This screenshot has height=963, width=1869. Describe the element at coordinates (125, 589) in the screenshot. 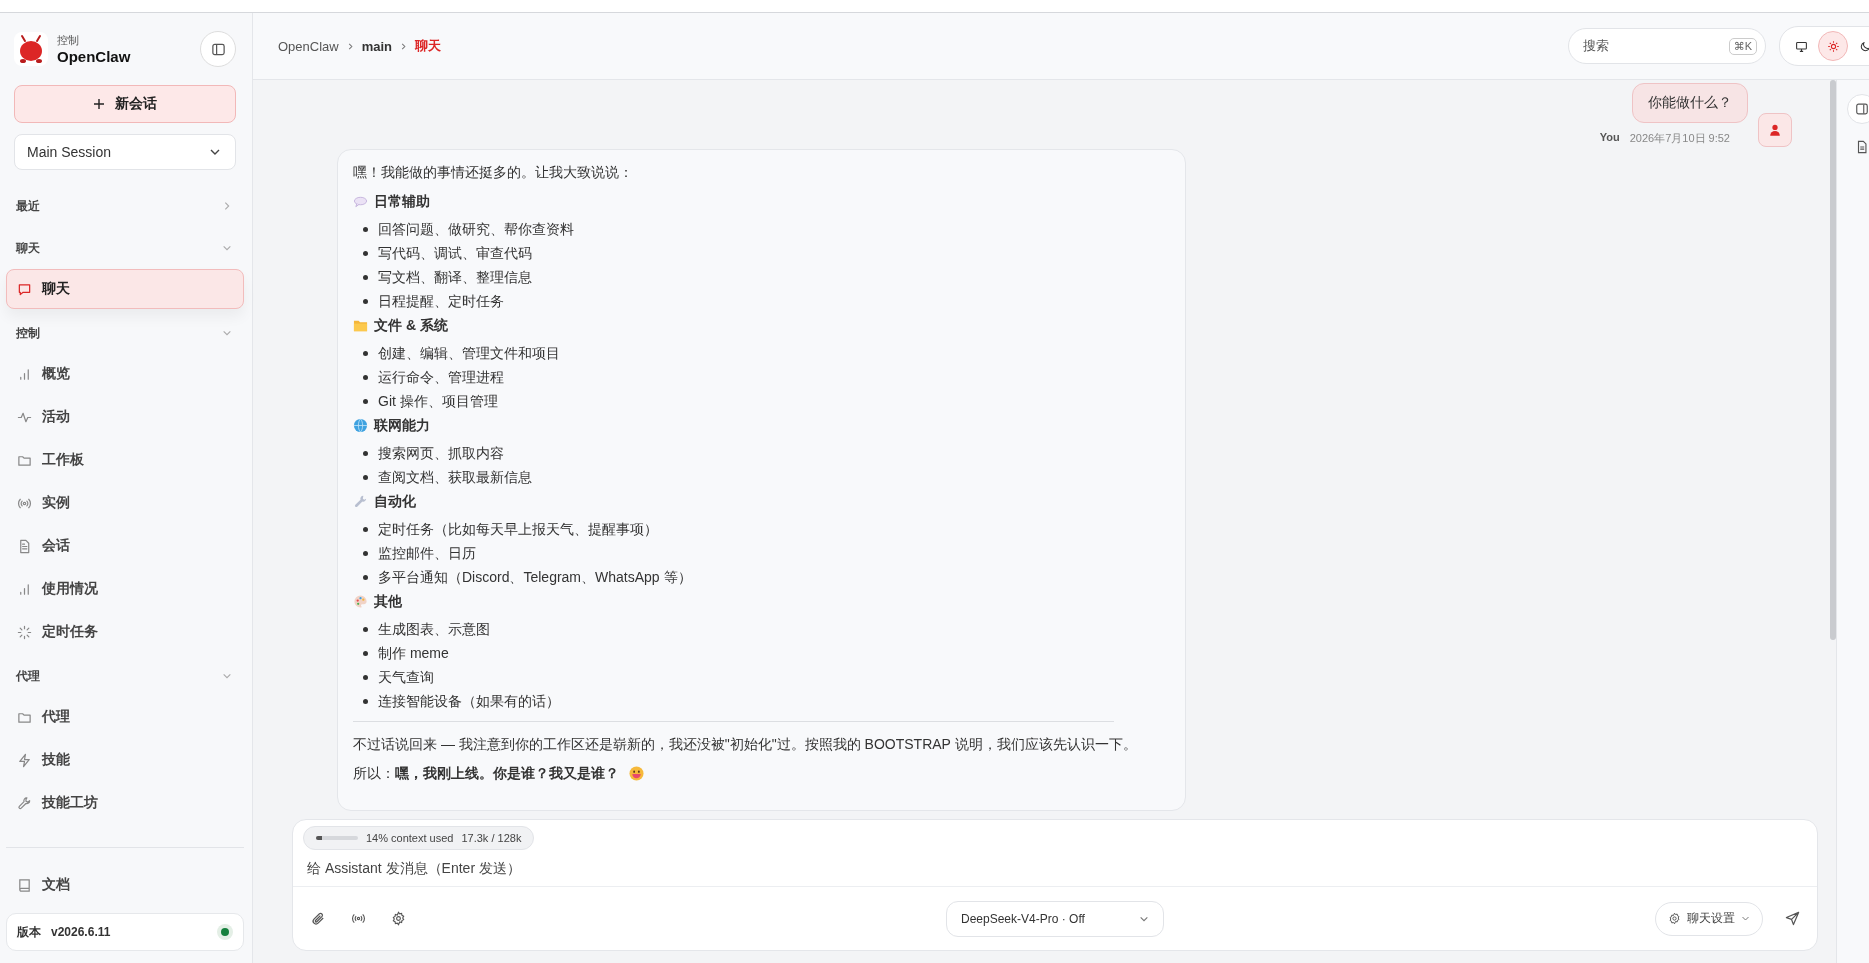

I see `nav-item: 使用情况` at that location.